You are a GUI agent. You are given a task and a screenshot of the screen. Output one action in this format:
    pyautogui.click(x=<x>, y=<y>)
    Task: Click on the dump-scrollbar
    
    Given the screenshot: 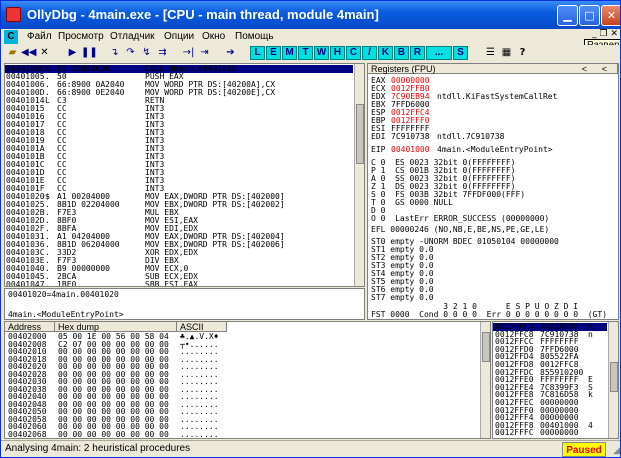 What is the action you would take?
    pyautogui.click(x=485, y=380)
    